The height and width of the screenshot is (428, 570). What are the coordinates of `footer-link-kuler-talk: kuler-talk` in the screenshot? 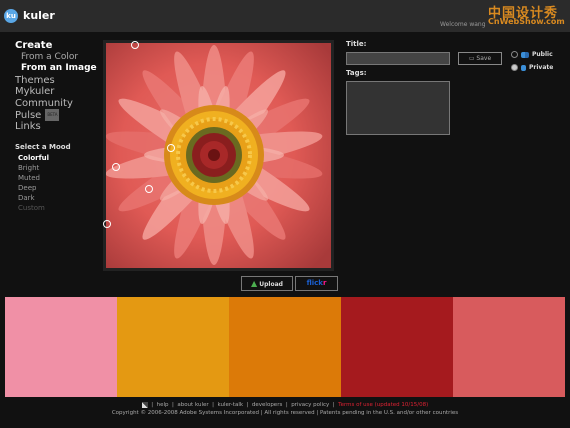 It's located at (230, 405).